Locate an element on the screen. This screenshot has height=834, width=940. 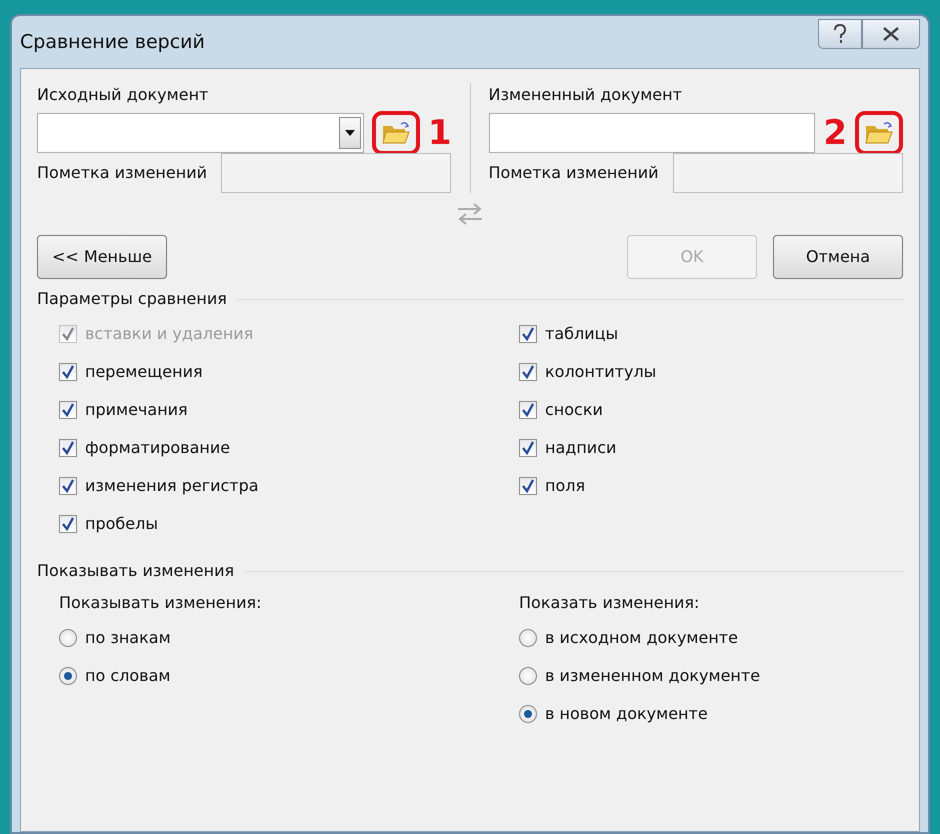
radio-label: в исходном документе is located at coordinates (641, 638).